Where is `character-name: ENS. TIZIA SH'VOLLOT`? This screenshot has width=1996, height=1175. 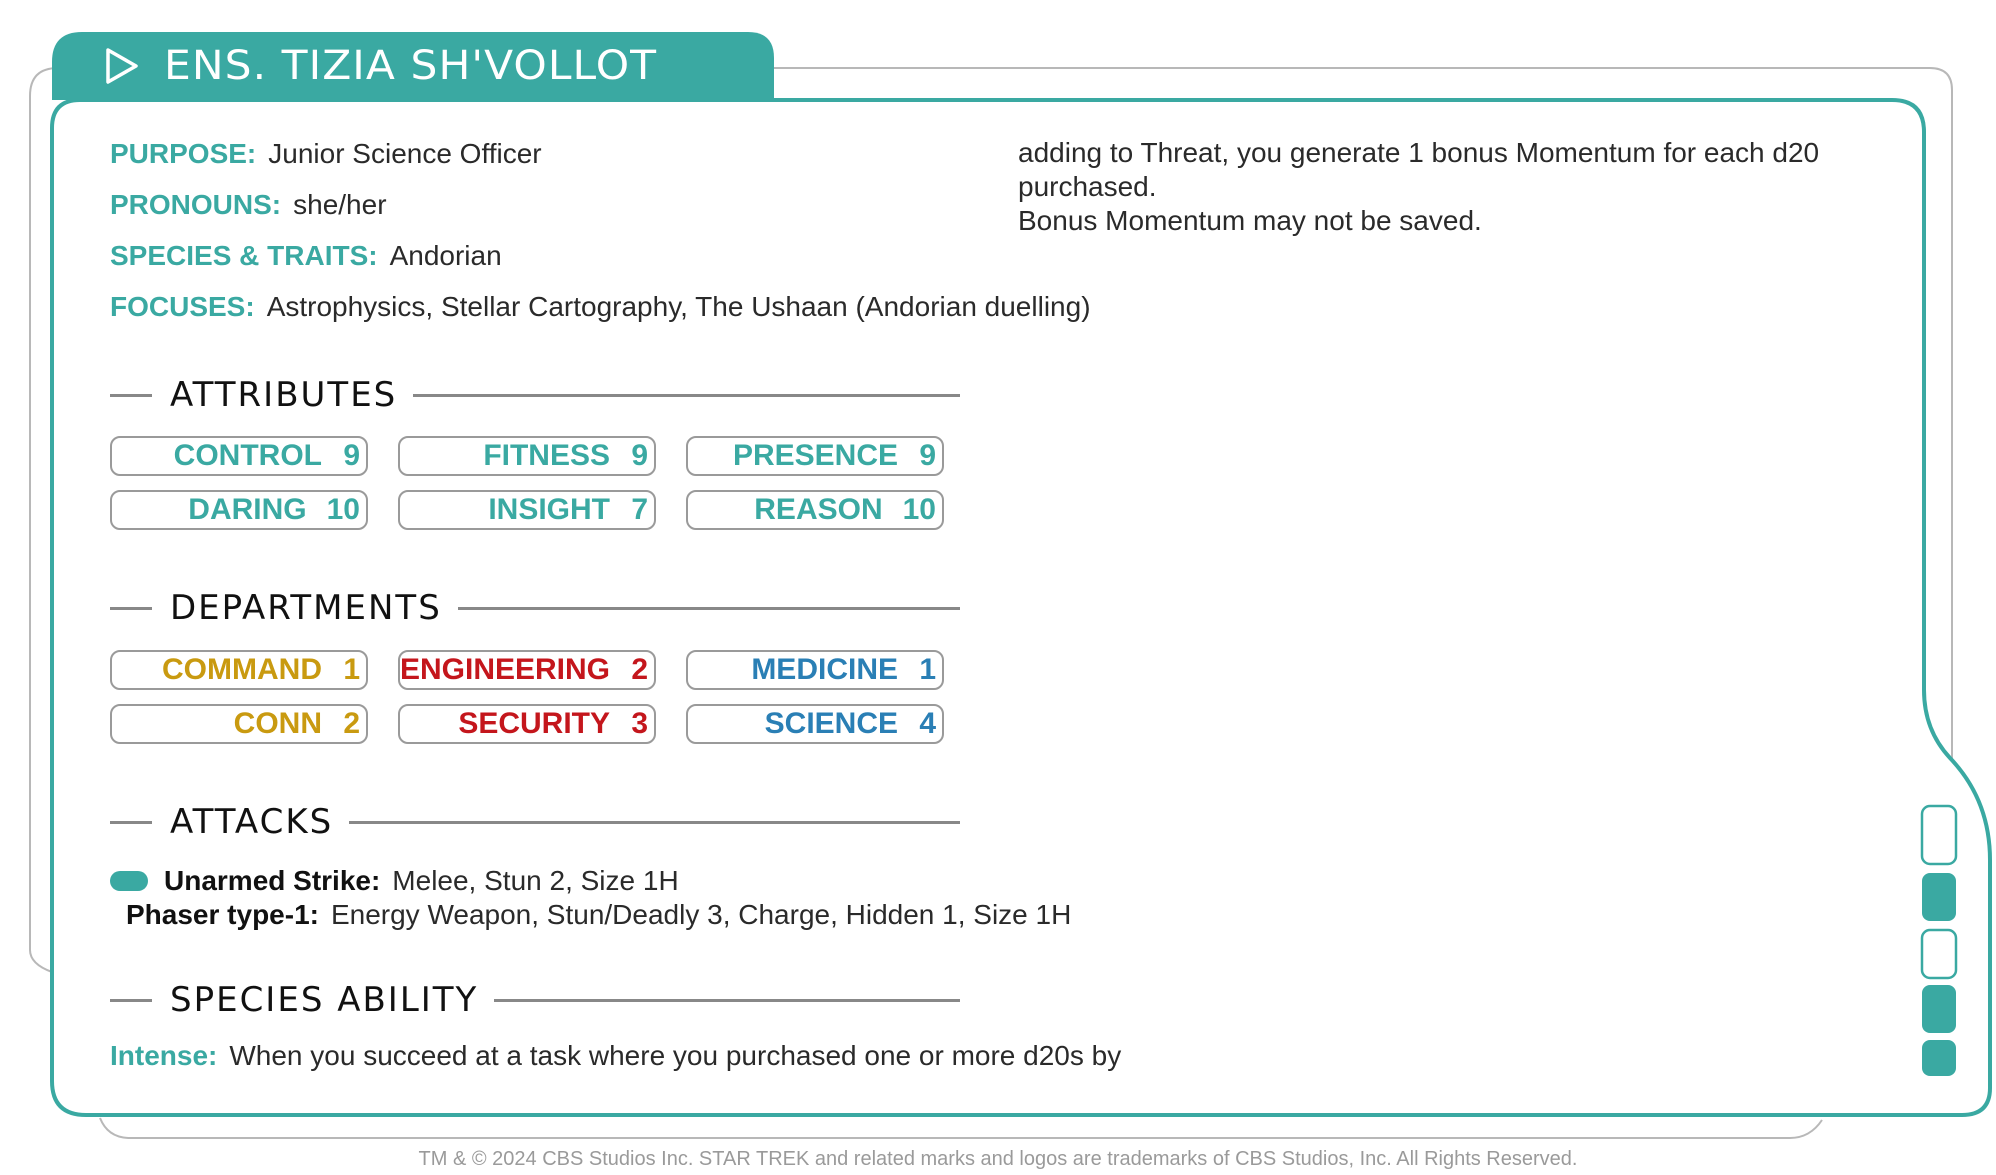
character-name: ENS. TIZIA SH'VOLLOT is located at coordinates (411, 66).